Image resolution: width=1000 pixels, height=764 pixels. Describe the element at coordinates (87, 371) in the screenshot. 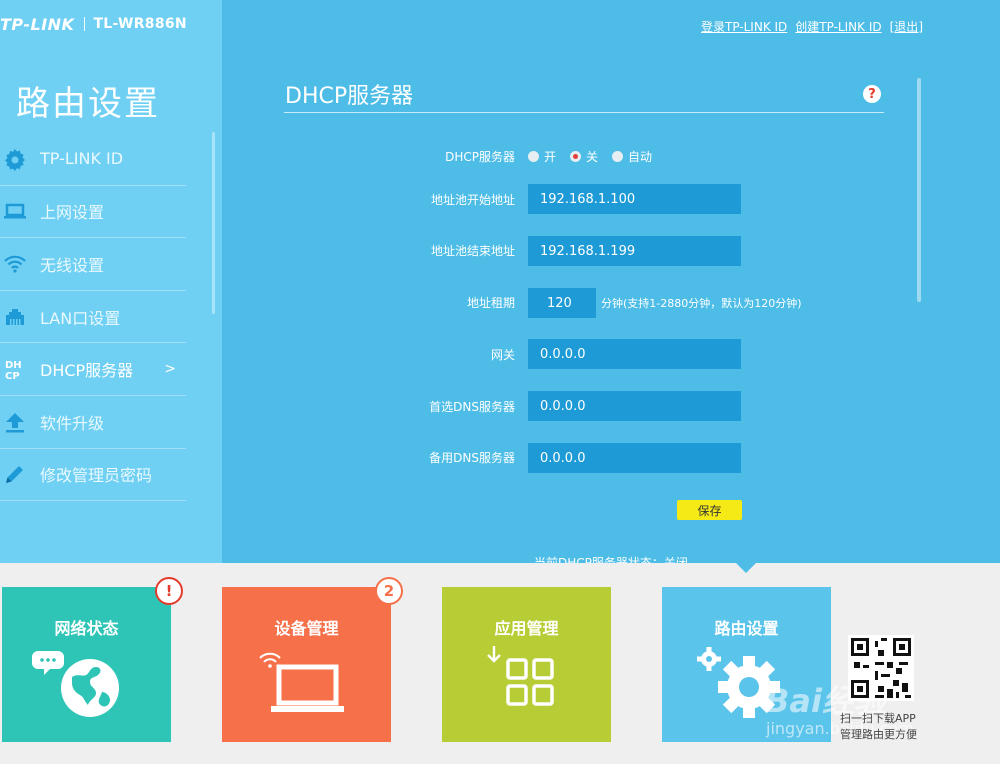

I see `sidebar-item-label: DHCP服务器` at that location.